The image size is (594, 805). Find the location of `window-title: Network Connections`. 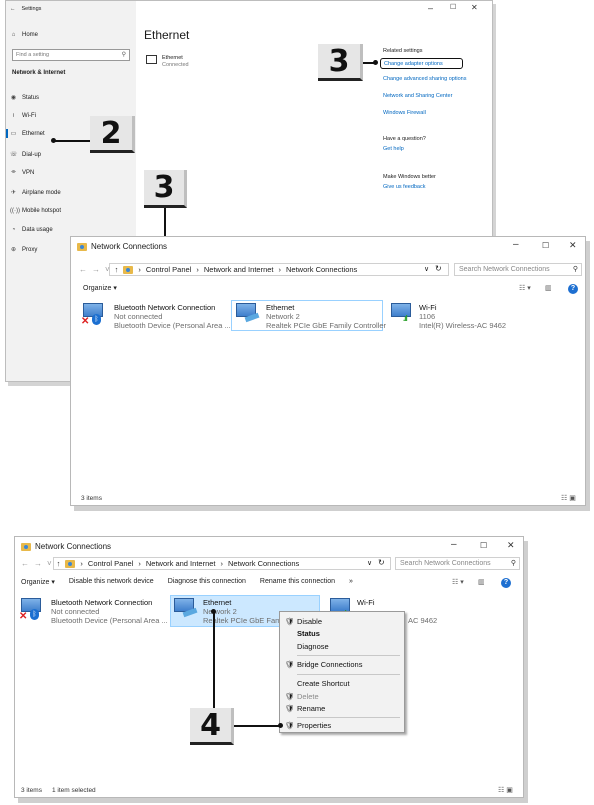

window-title: Network Connections is located at coordinates (129, 246).